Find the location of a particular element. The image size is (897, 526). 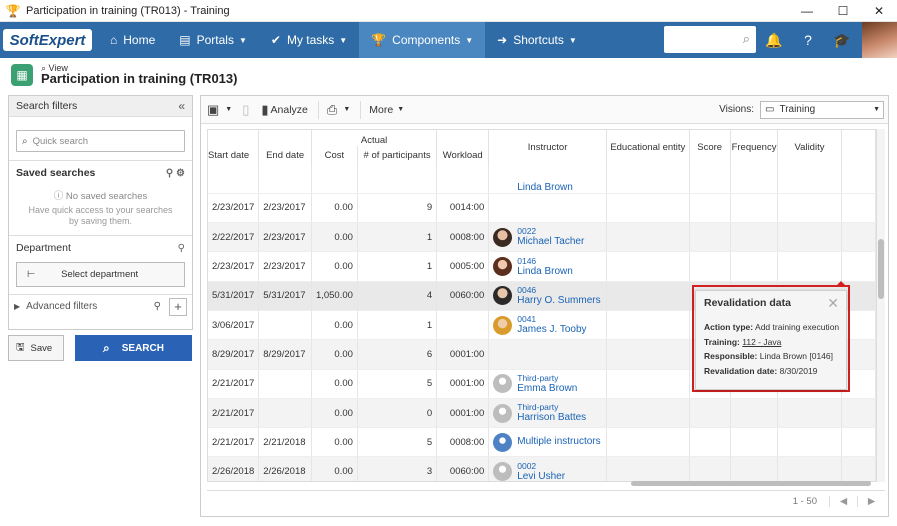

print-button: ⎙ ▼ is located at coordinates (338, 110).